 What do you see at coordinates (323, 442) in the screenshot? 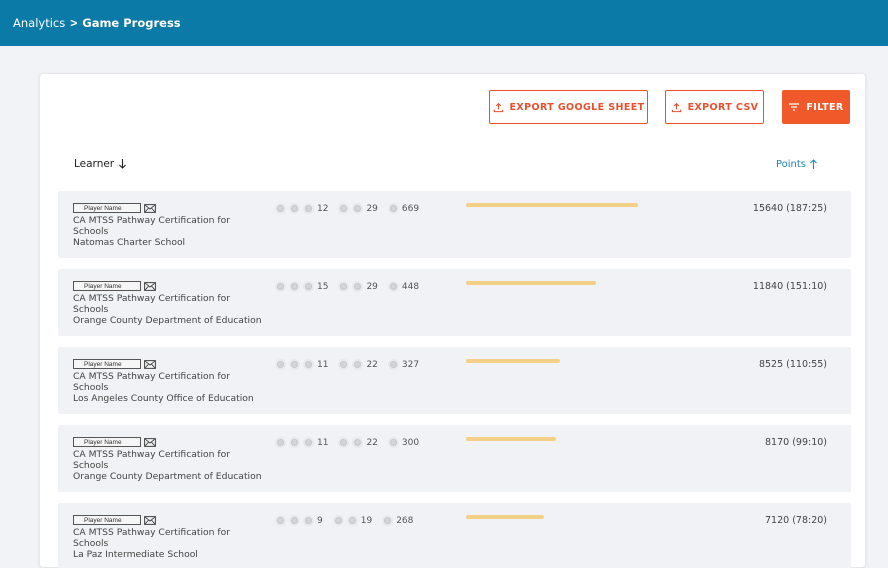
I see `stat-value-1: 11` at bounding box center [323, 442].